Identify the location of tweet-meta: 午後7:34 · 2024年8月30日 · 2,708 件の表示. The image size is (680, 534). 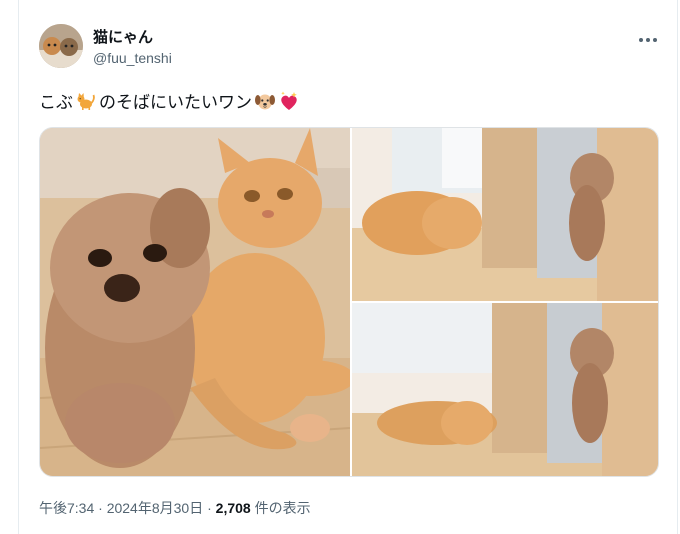
(175, 508).